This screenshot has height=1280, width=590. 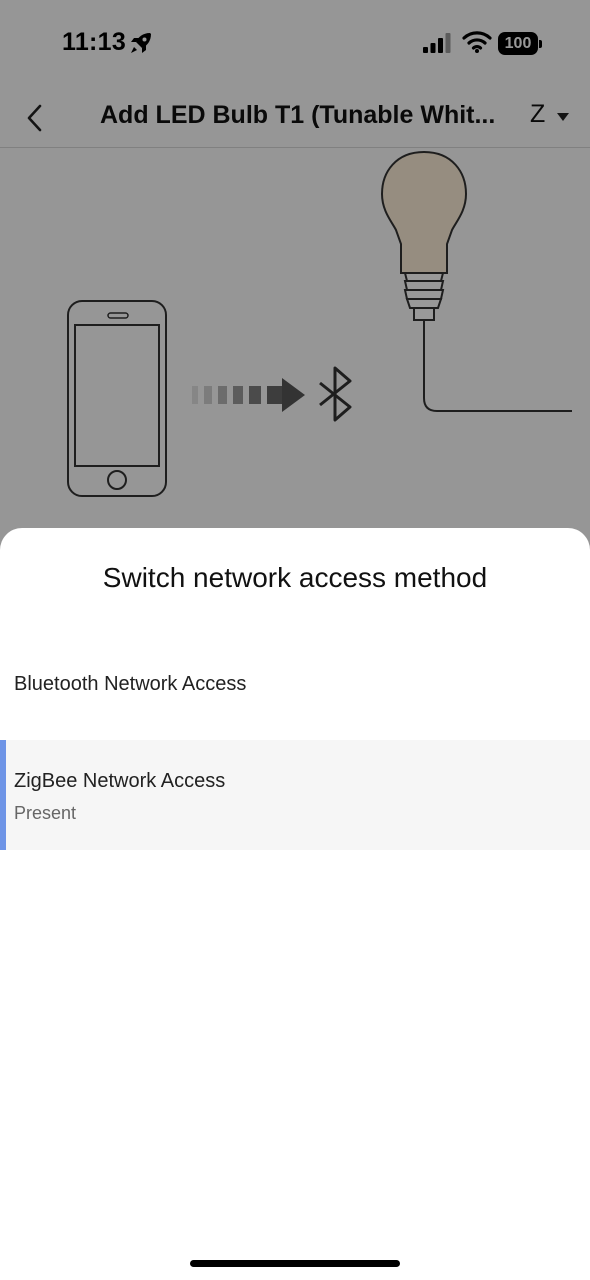 I want to click on option-bluetooth-network-access: Bluetooth Network Access, so click(x=295, y=686).